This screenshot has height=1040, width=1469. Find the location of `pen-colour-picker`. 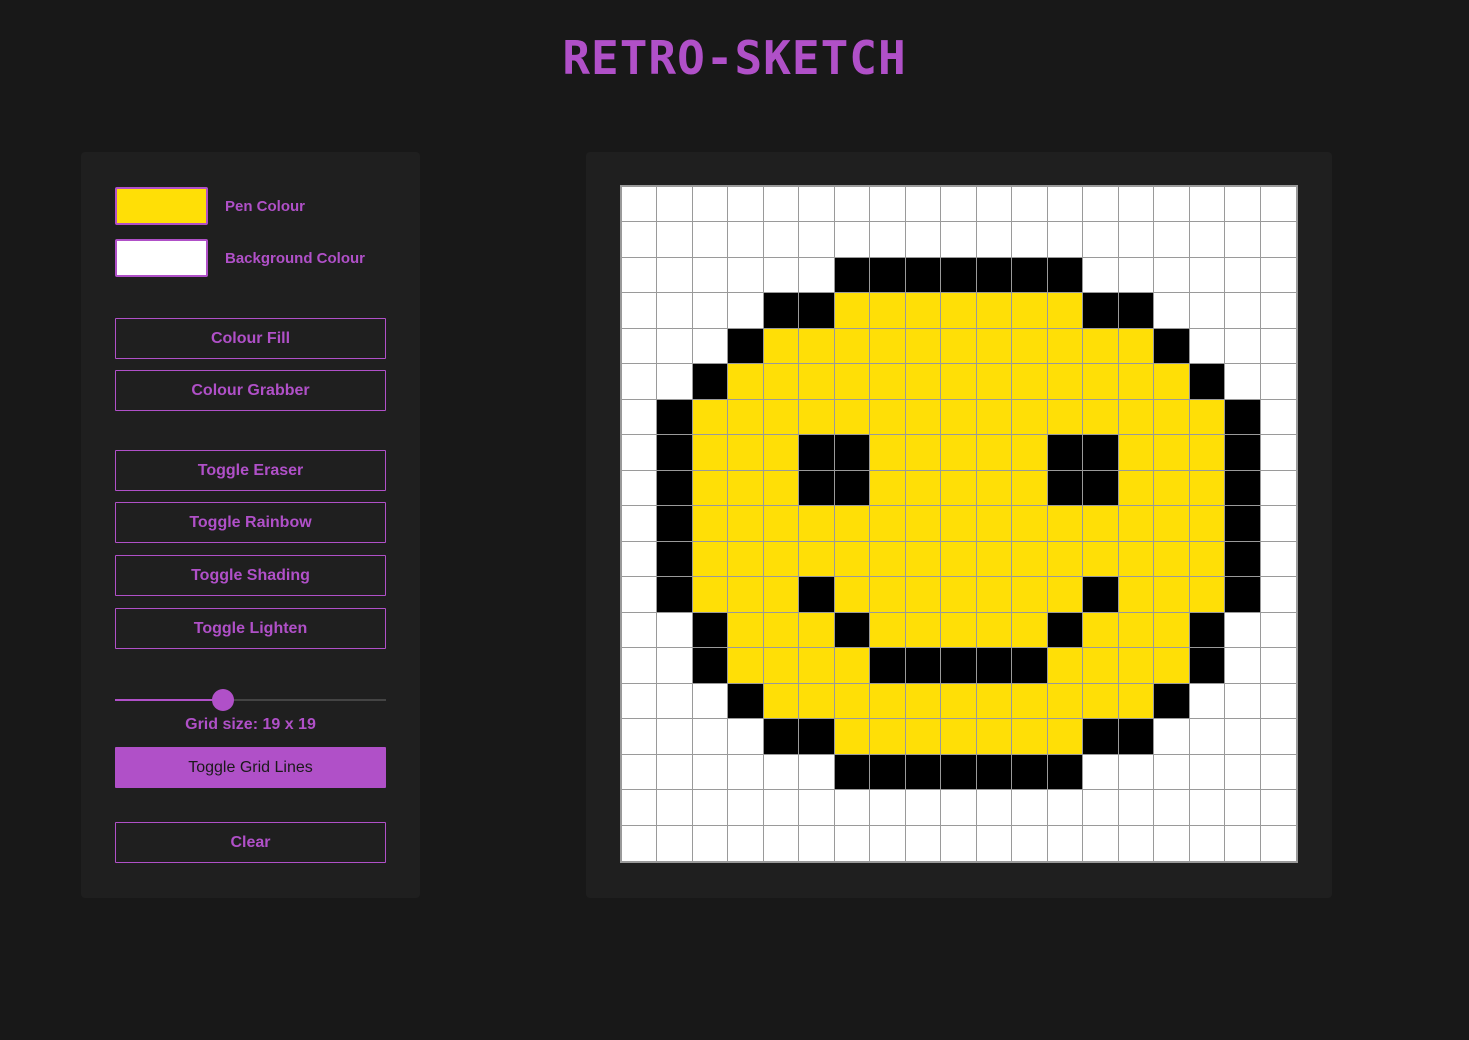

pen-colour-picker is located at coordinates (161, 206).